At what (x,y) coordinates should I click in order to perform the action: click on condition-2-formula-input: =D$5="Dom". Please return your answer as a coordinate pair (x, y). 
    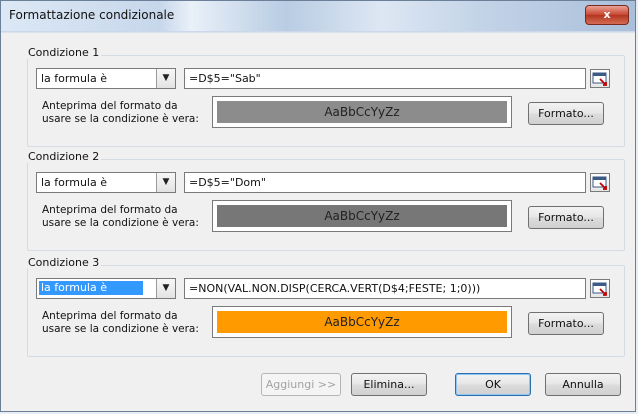
    Looking at the image, I should click on (385, 182).